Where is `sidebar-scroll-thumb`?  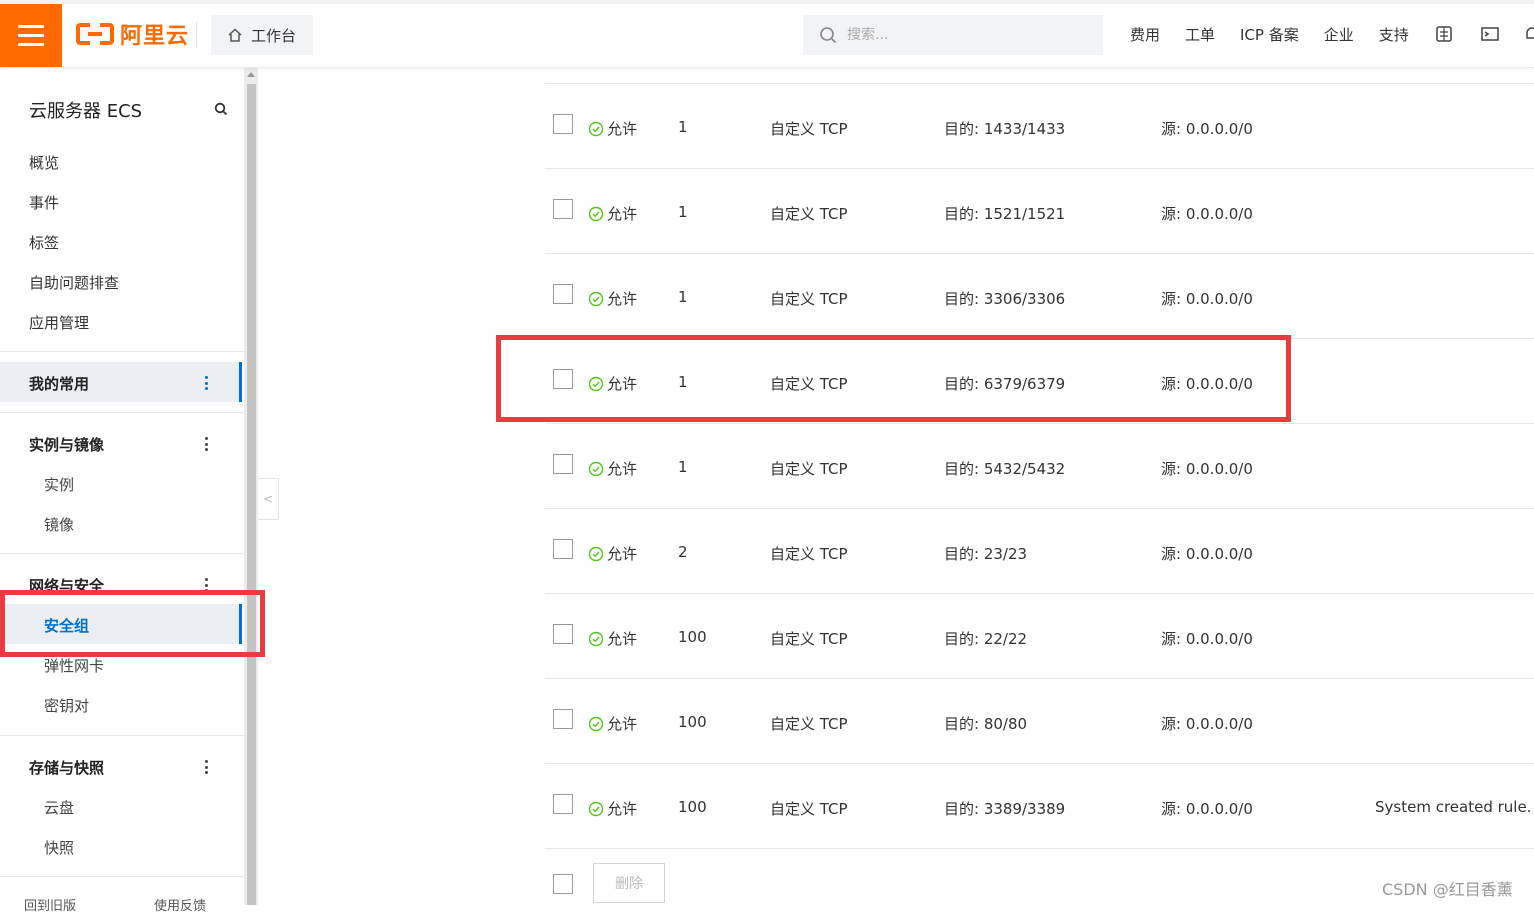 sidebar-scroll-thumb is located at coordinates (251, 494).